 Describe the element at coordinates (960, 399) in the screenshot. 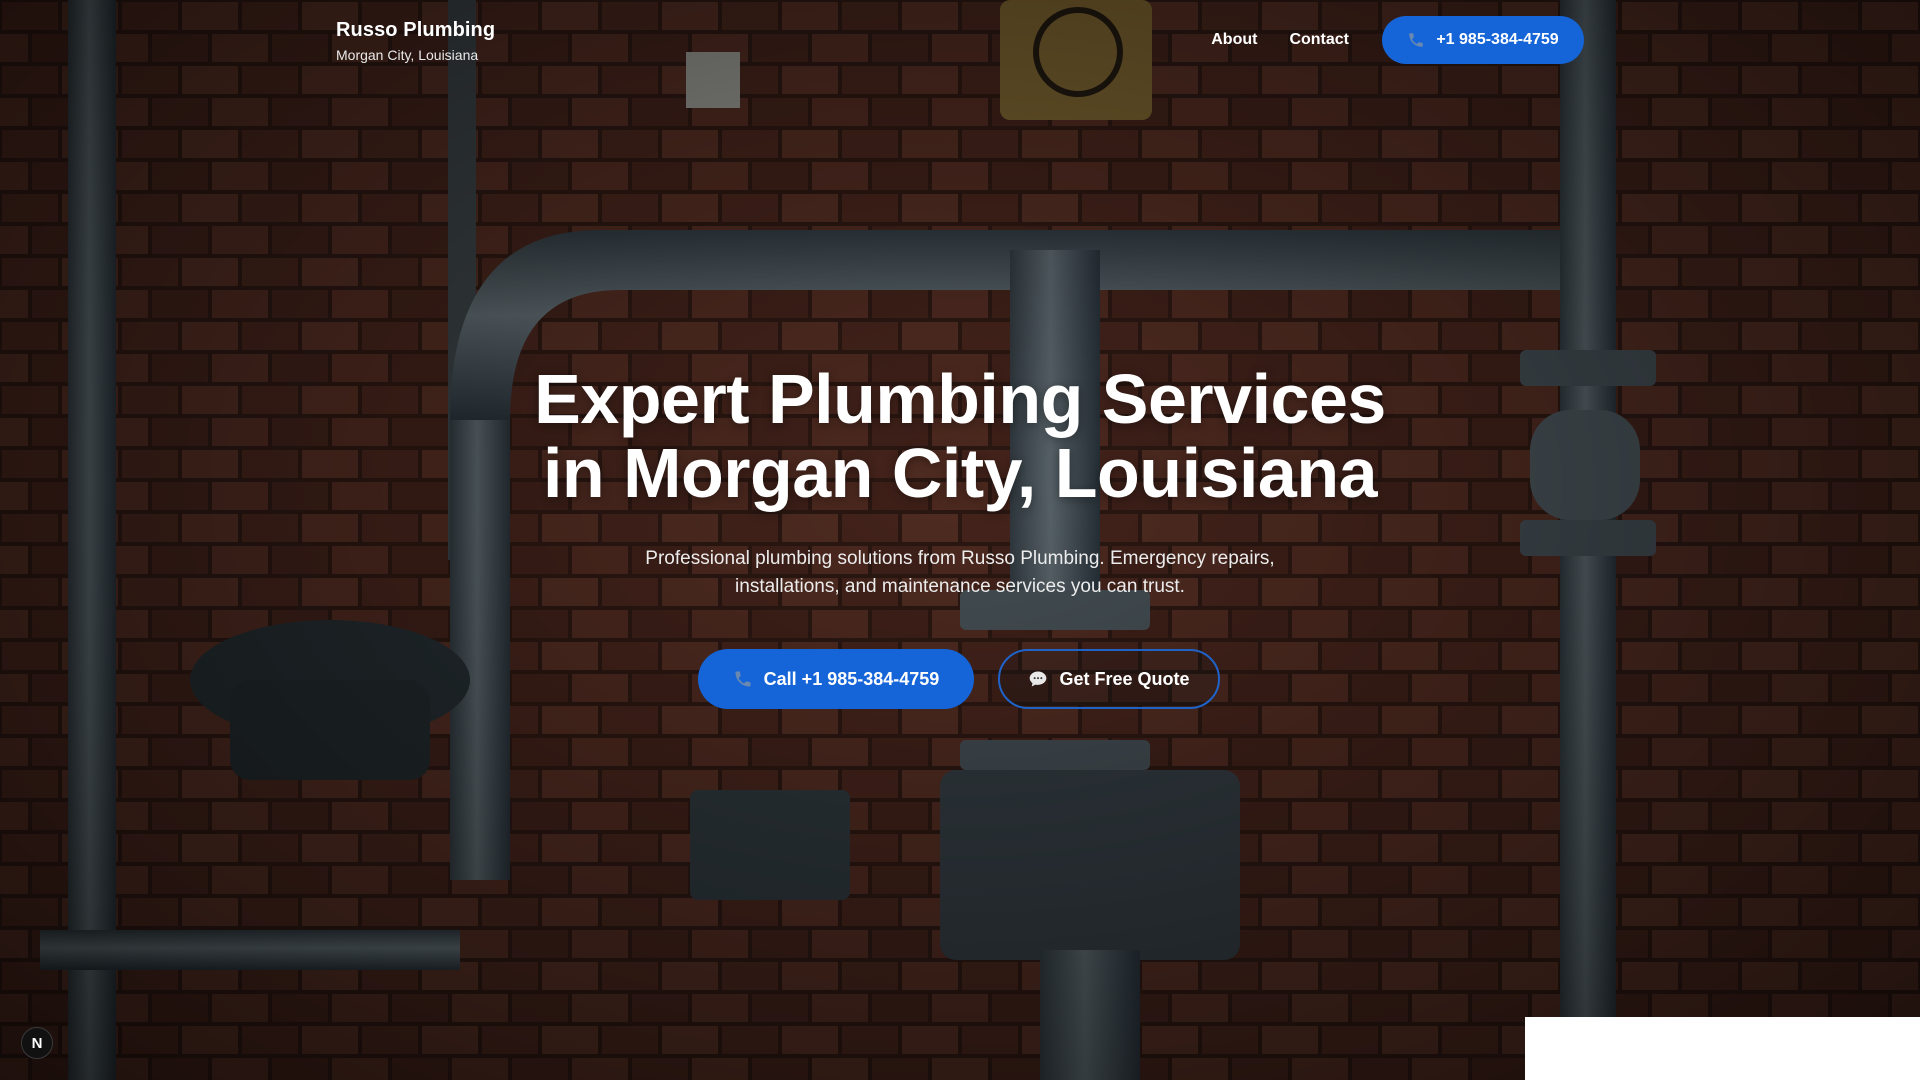

I see `hero-title-line-1: Expert Plumbing Services` at that location.